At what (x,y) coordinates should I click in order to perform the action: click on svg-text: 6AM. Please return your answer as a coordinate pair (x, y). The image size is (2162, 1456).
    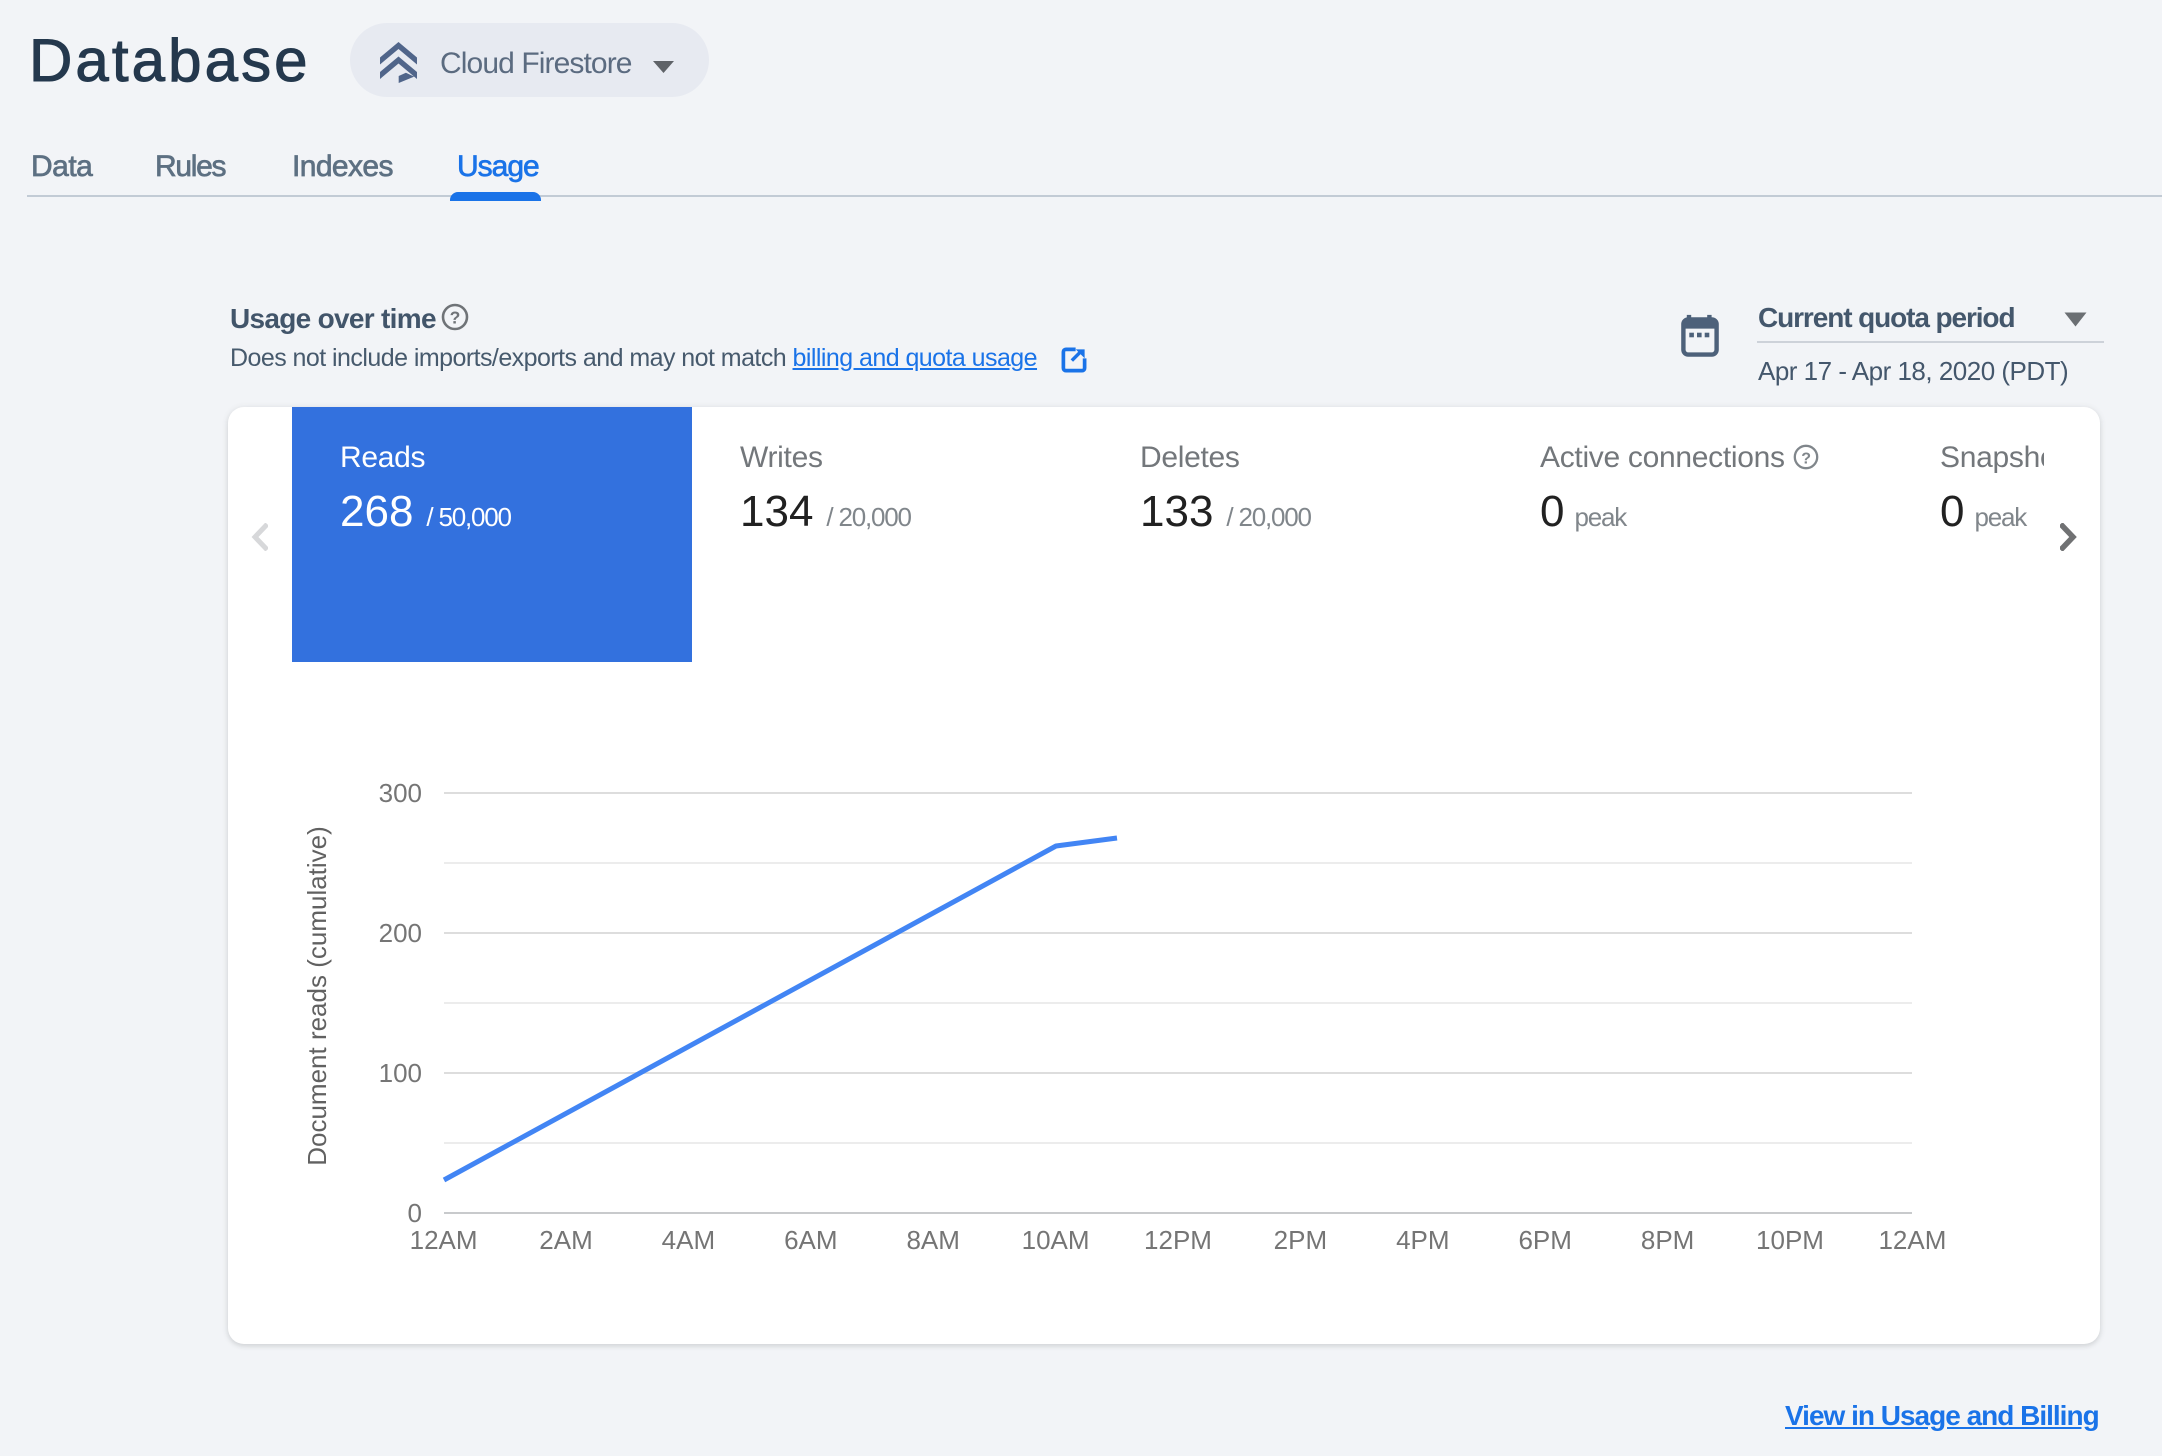
    Looking at the image, I should click on (810, 1240).